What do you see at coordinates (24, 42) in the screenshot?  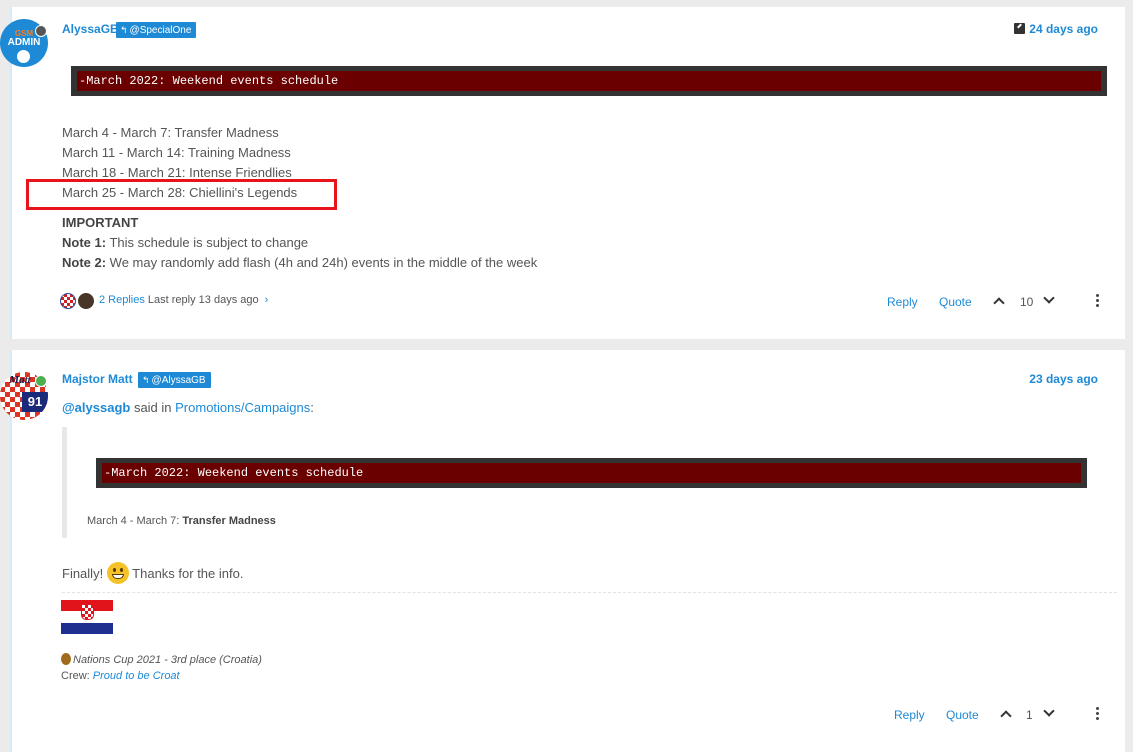 I see `avatar-text: ADMIN` at bounding box center [24, 42].